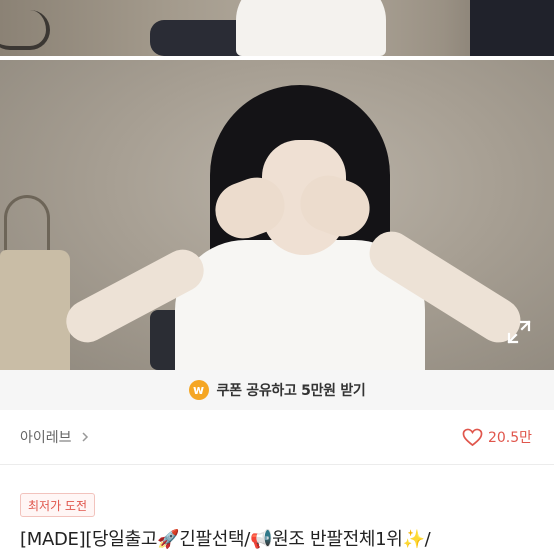 This screenshot has width=554, height=554. Describe the element at coordinates (277, 437) in the screenshot. I see `seller-row: 아이레브 20.5만` at that location.